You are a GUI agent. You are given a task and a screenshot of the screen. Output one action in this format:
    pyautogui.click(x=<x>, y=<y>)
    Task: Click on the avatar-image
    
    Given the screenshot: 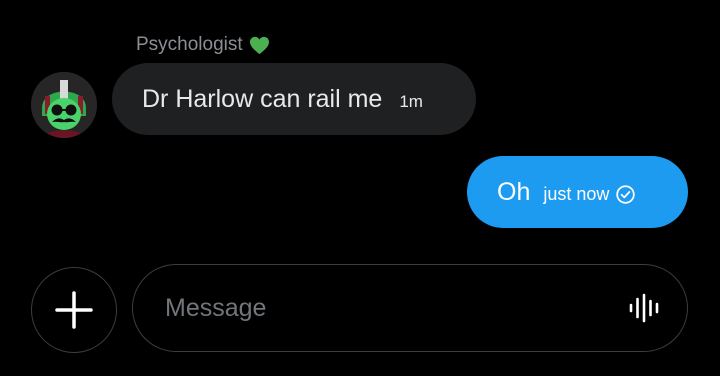 What is the action you would take?
    pyautogui.click(x=64, y=105)
    